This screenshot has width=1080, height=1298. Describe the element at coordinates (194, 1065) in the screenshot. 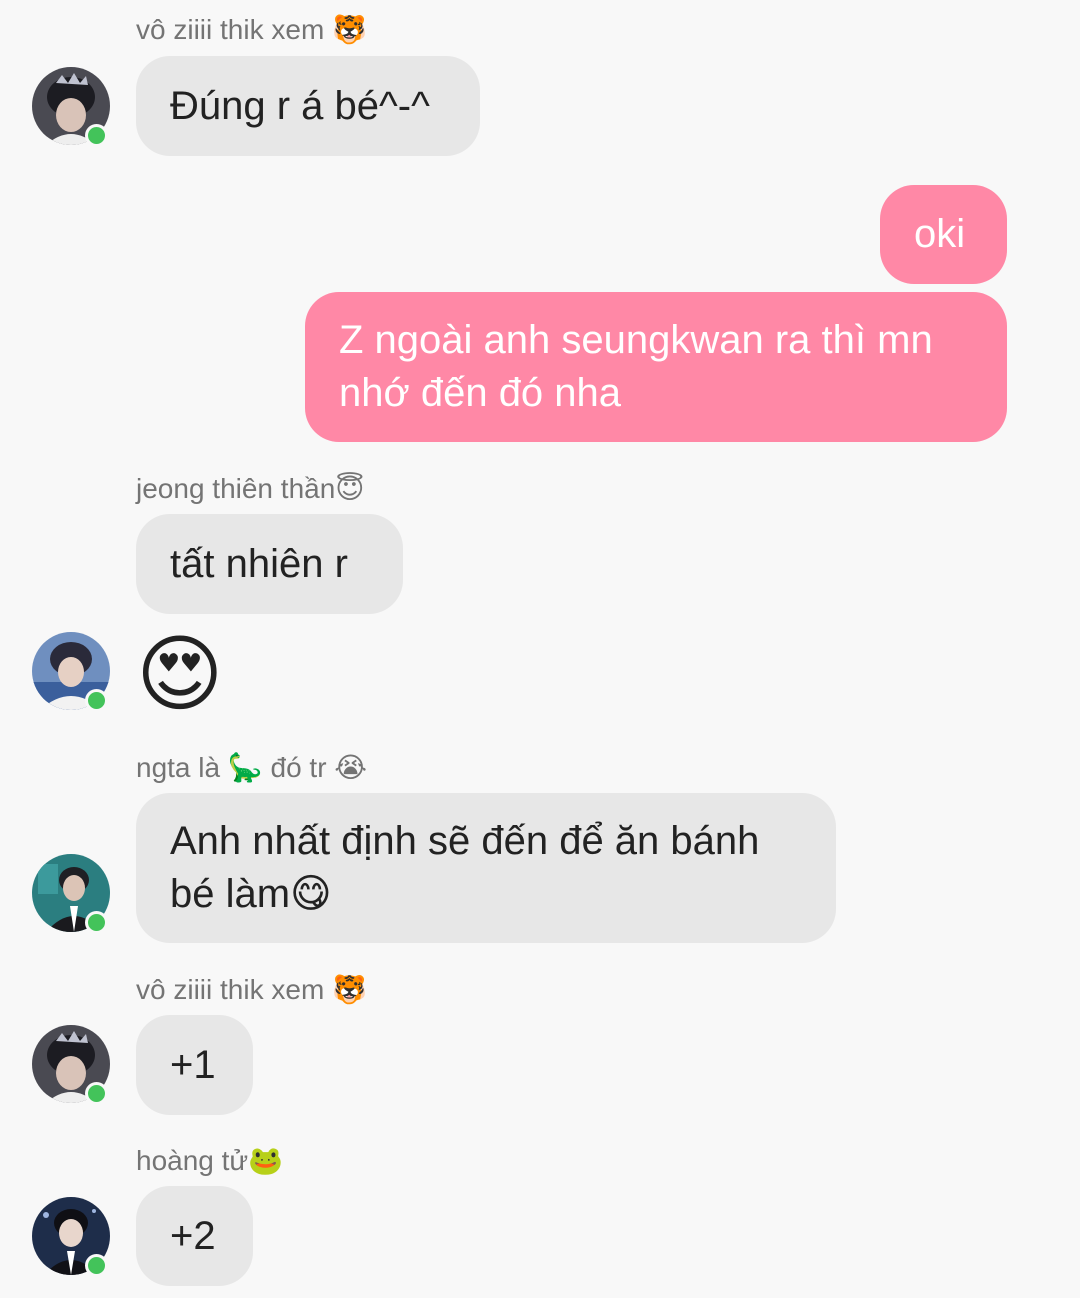

I see `message-bubble: +1` at that location.